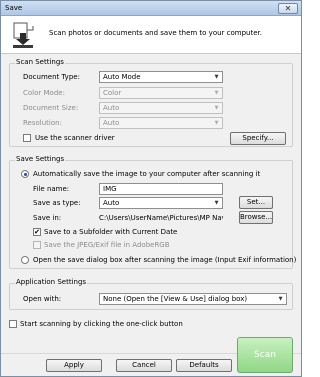  Describe the element at coordinates (161, 203) in the screenshot. I see `save-as-type-select: Auto ▼` at that location.